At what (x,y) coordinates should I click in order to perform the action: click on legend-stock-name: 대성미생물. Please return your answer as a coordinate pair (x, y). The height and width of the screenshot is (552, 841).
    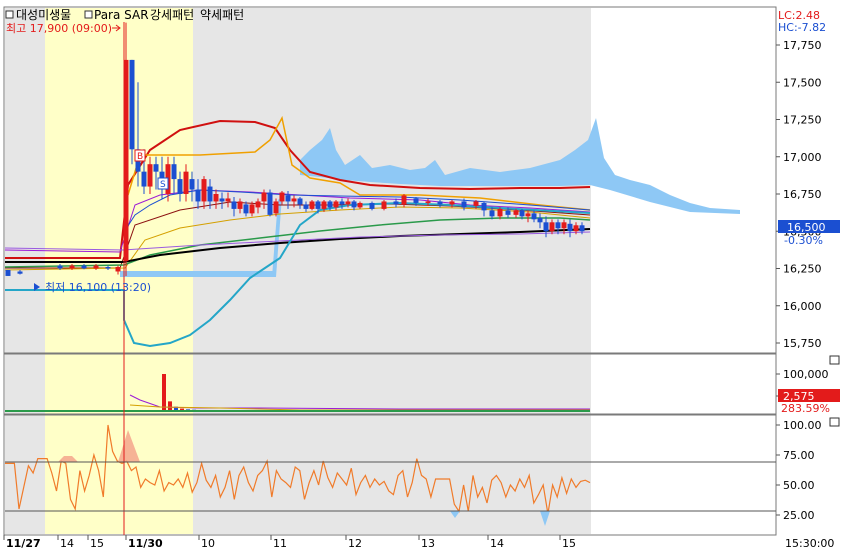
    Looking at the image, I should click on (43, 15).